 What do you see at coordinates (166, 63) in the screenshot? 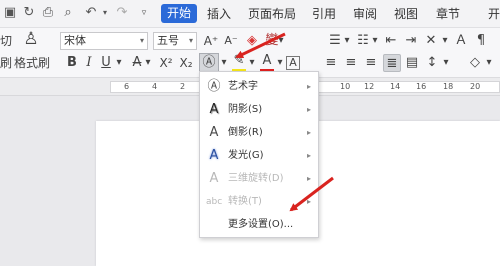
I see `superscript-icon: X²` at bounding box center [166, 63].